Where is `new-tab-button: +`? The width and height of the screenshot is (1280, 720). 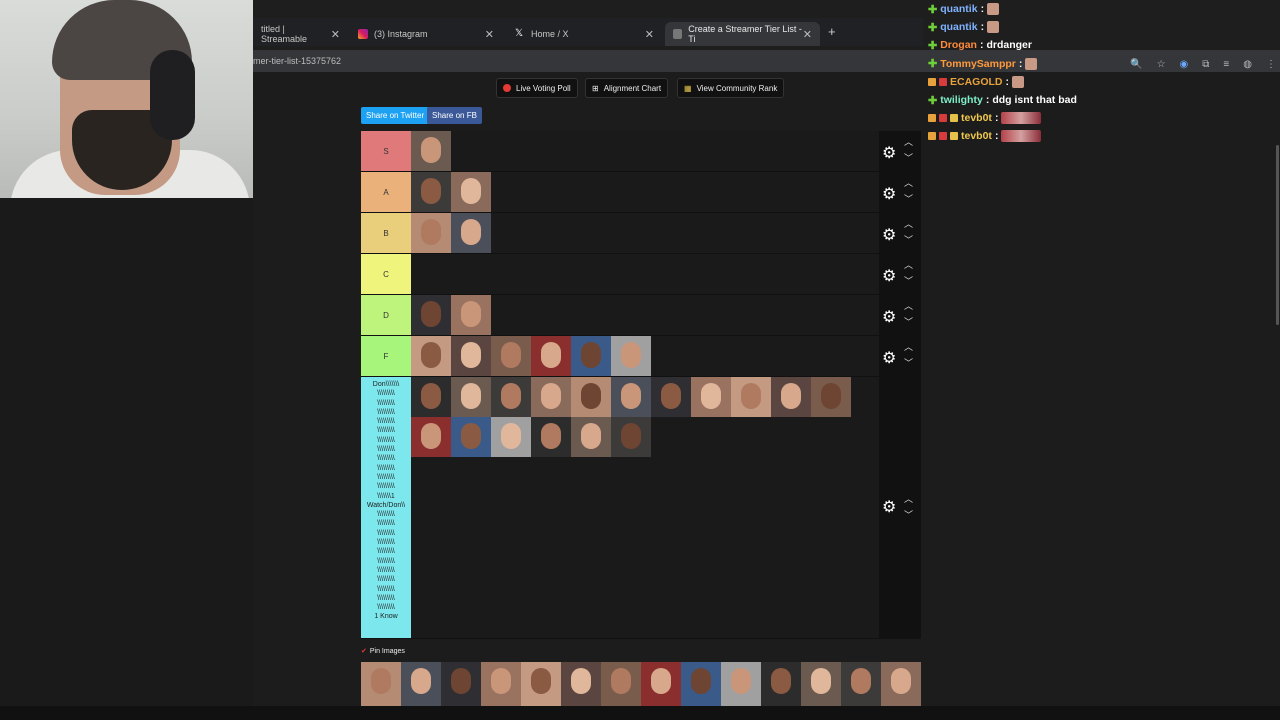 new-tab-button: + is located at coordinates (832, 31).